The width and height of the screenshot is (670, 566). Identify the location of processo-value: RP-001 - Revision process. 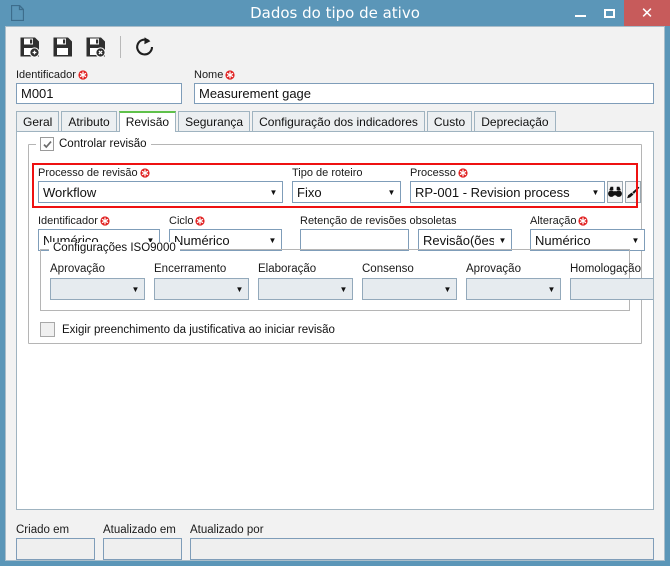
(492, 192).